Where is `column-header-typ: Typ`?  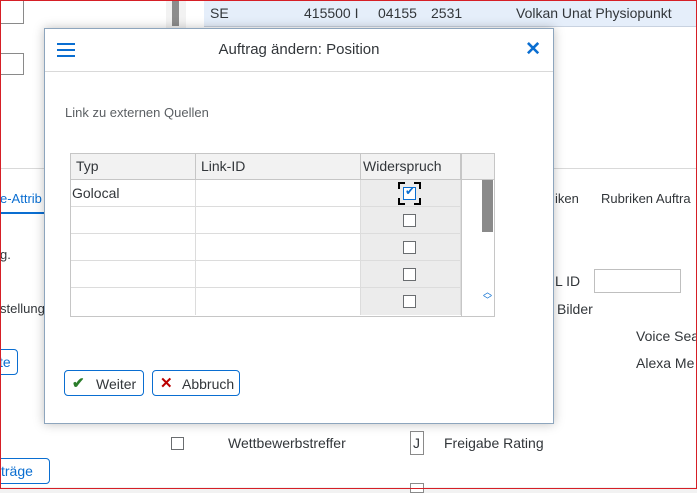
column-header-typ: Typ is located at coordinates (133, 167).